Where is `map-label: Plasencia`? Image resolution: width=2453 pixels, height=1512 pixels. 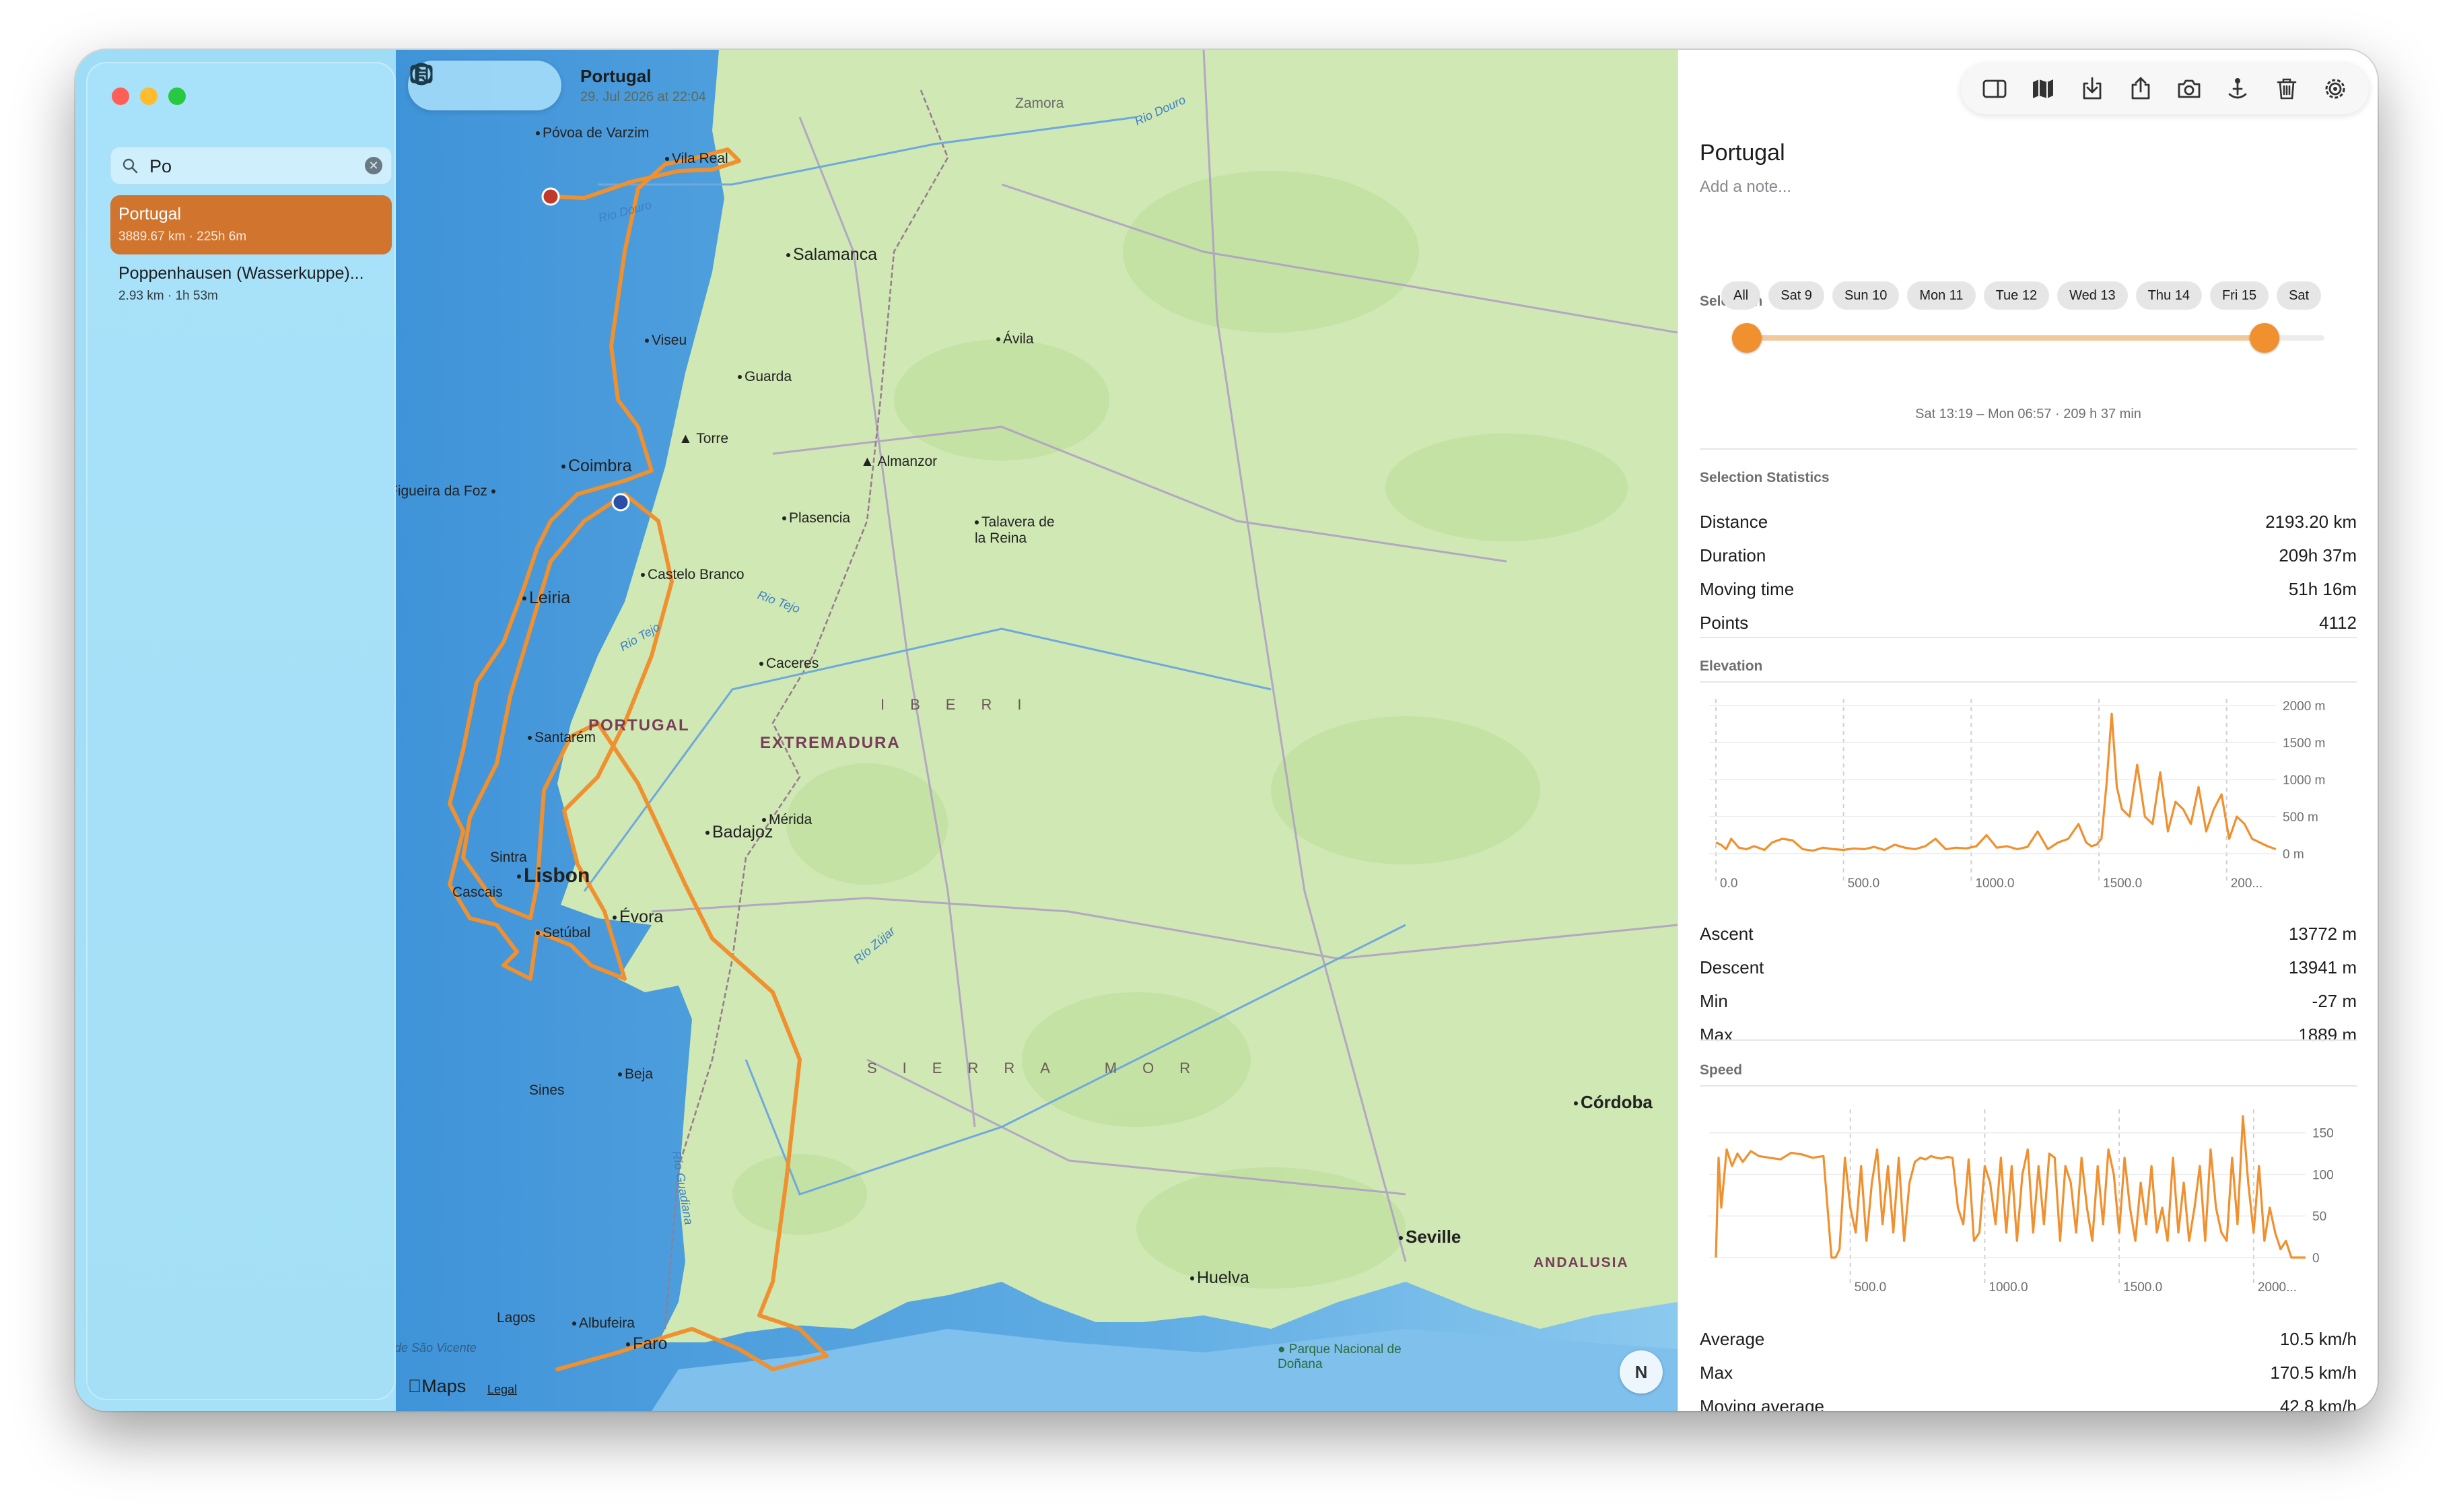
map-label: Plasencia is located at coordinates (816, 518).